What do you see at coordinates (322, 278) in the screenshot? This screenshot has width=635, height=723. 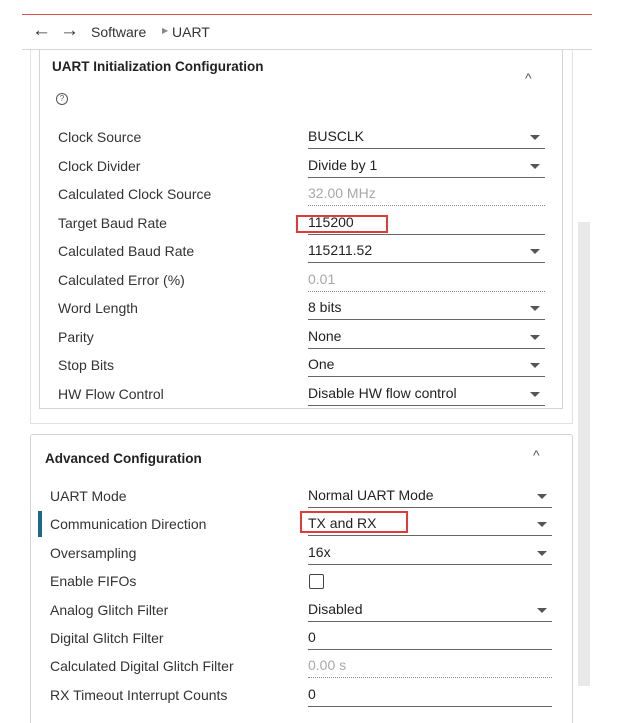 I see `calculated-error-value: 0.01` at bounding box center [322, 278].